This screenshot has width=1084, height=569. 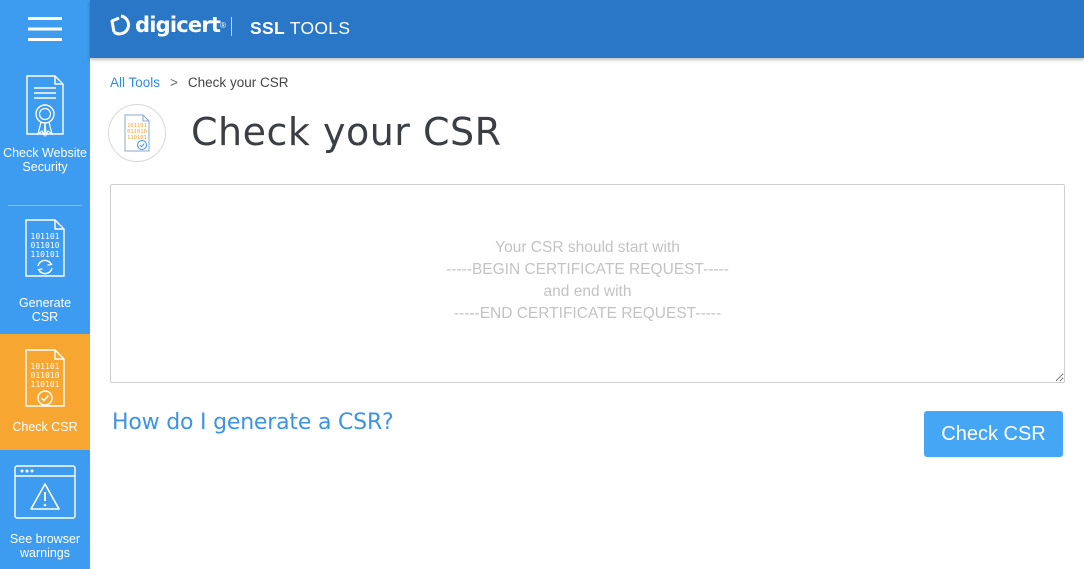 I want to click on sidebar-item-check-csr: 101101 011010 110101 Check CSR, so click(x=45, y=392).